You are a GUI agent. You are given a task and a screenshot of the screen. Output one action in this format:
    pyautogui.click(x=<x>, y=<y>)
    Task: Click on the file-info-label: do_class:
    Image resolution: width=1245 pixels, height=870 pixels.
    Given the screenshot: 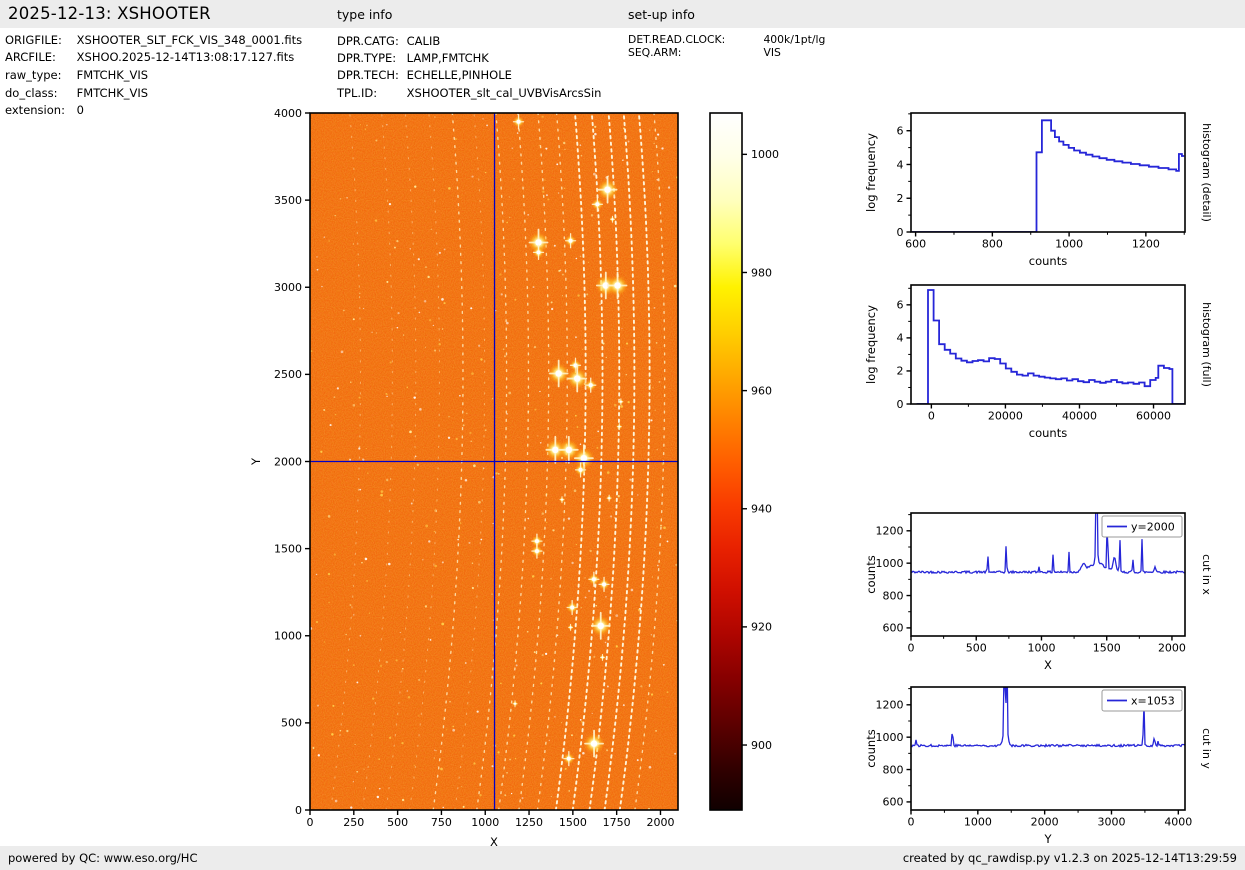 What is the action you would take?
    pyautogui.click(x=31, y=93)
    